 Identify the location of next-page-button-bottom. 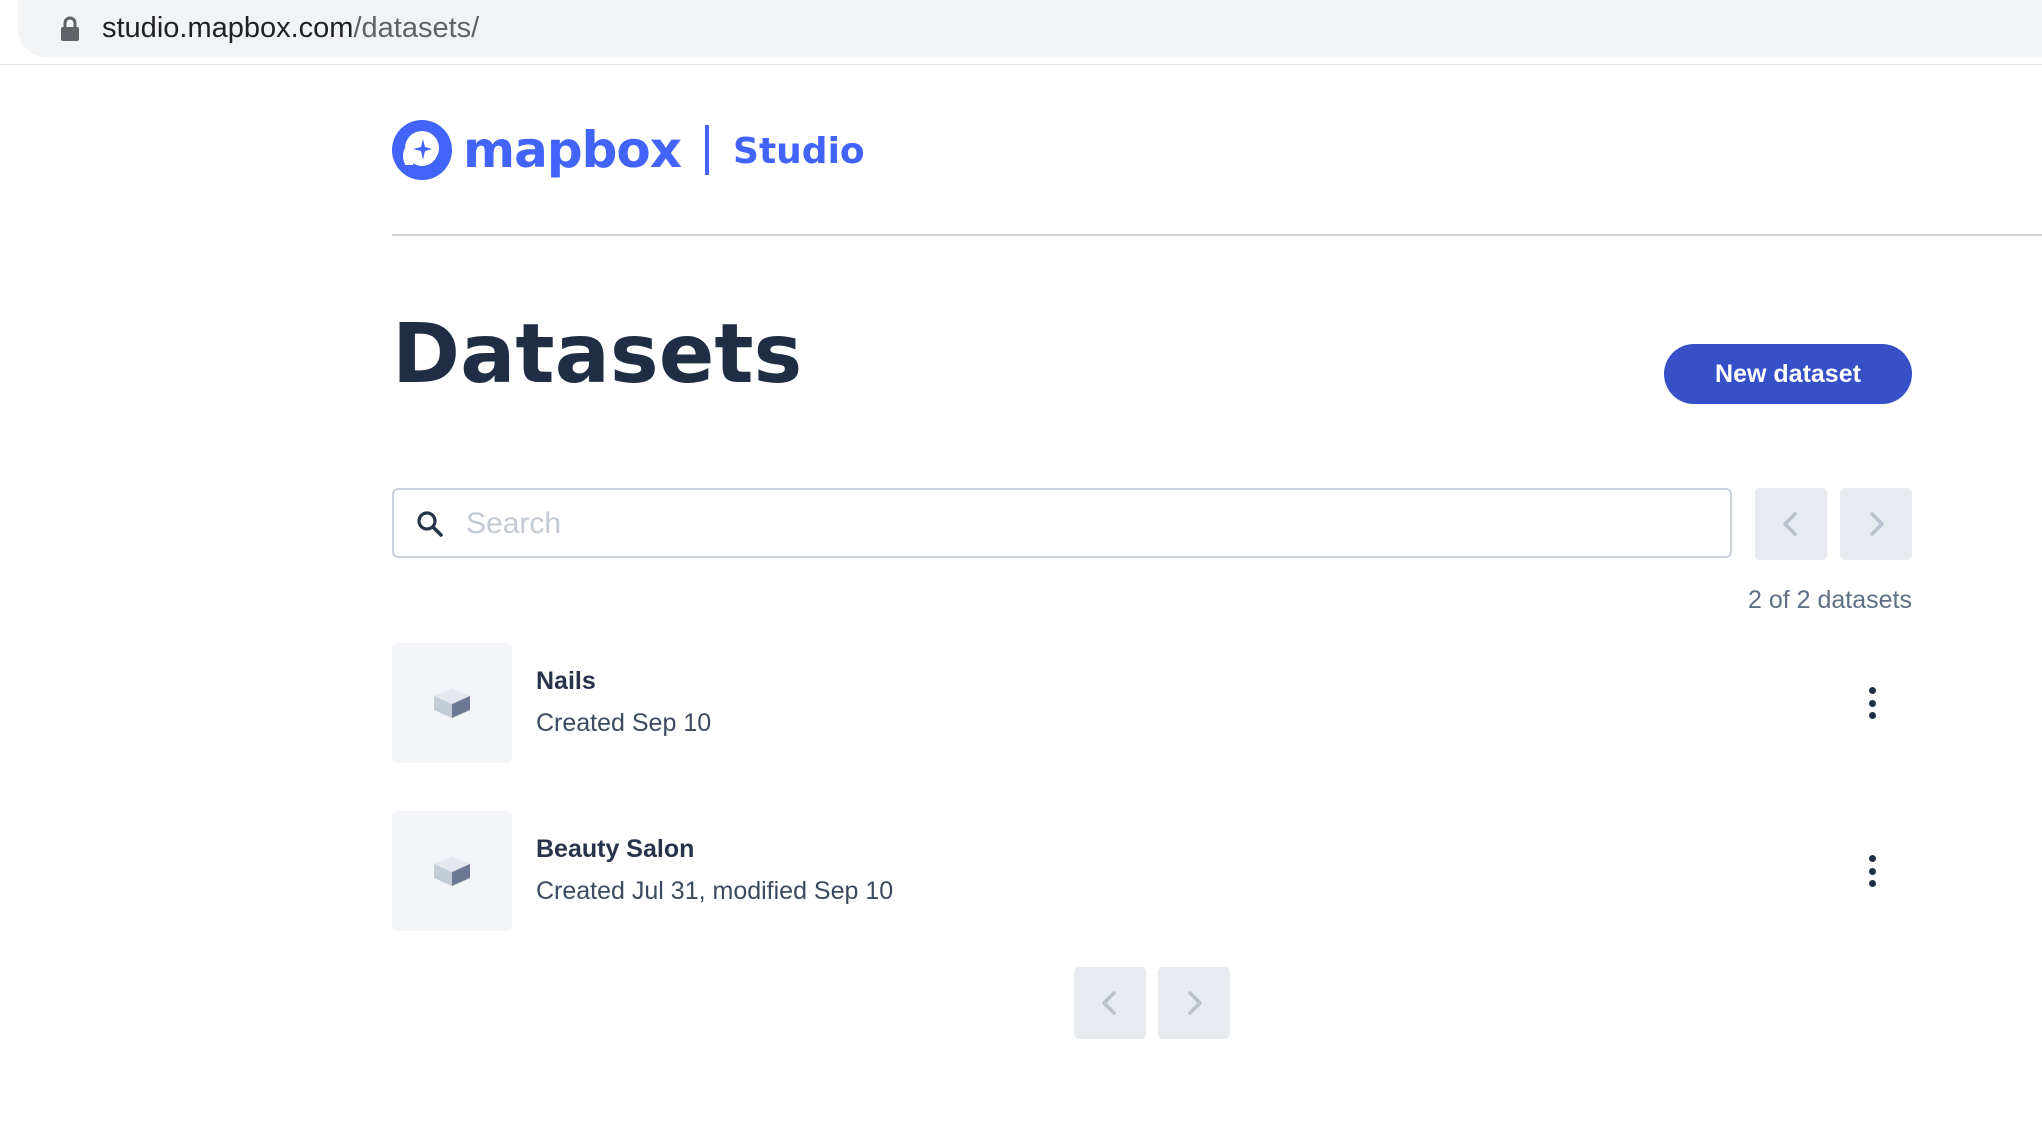
(1194, 1003).